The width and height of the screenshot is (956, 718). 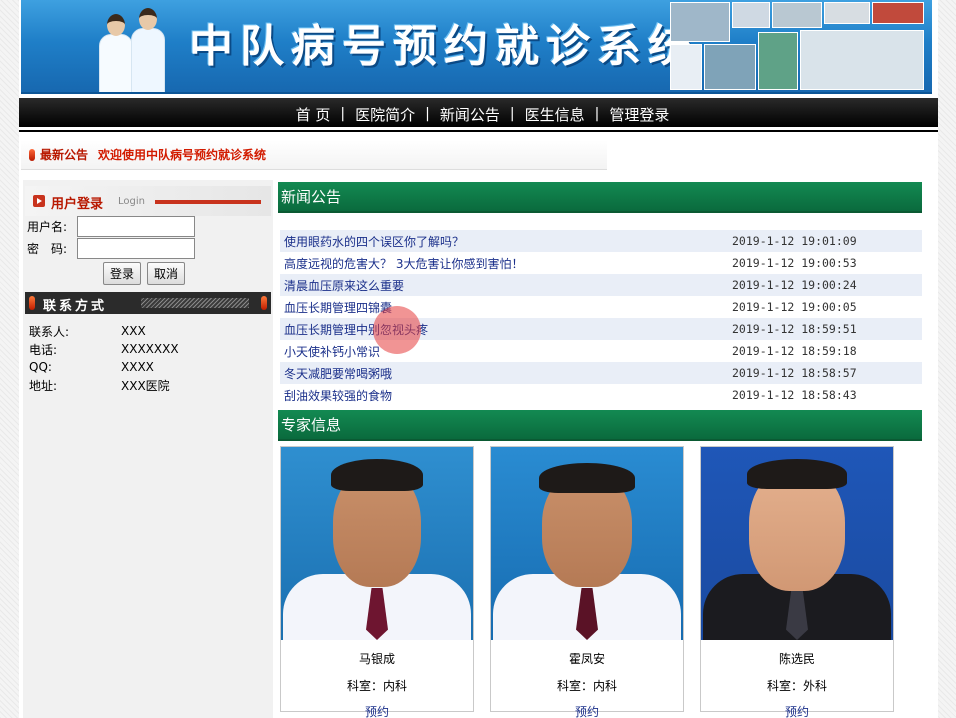 I want to click on news-title-link: 小天使补钙小常识, so click(x=506, y=351).